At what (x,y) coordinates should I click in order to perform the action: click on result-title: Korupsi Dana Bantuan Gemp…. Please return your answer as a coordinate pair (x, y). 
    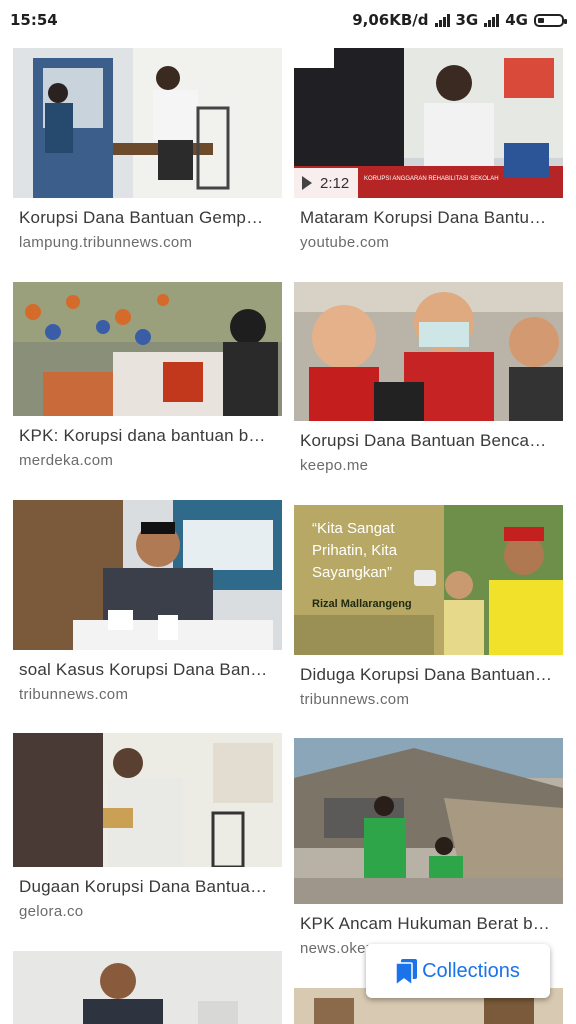
    Looking at the image, I should click on (148, 218).